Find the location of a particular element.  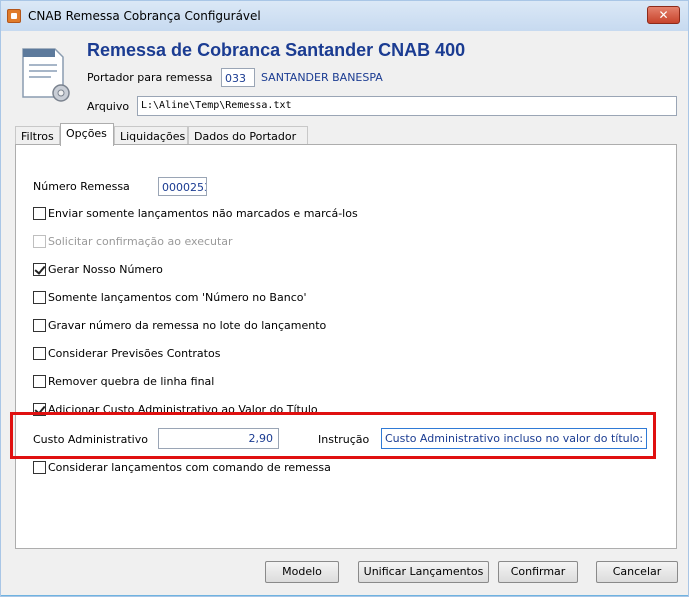

portador-label: Portador para remessa is located at coordinates (150, 77).